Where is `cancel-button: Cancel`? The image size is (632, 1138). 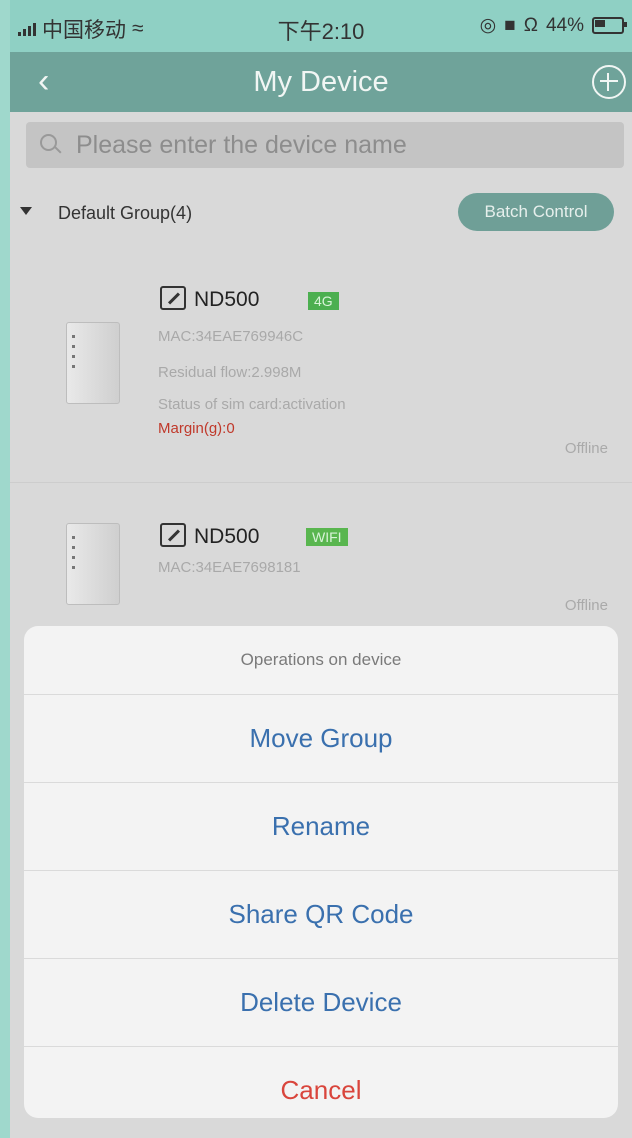 cancel-button: Cancel is located at coordinates (321, 1082).